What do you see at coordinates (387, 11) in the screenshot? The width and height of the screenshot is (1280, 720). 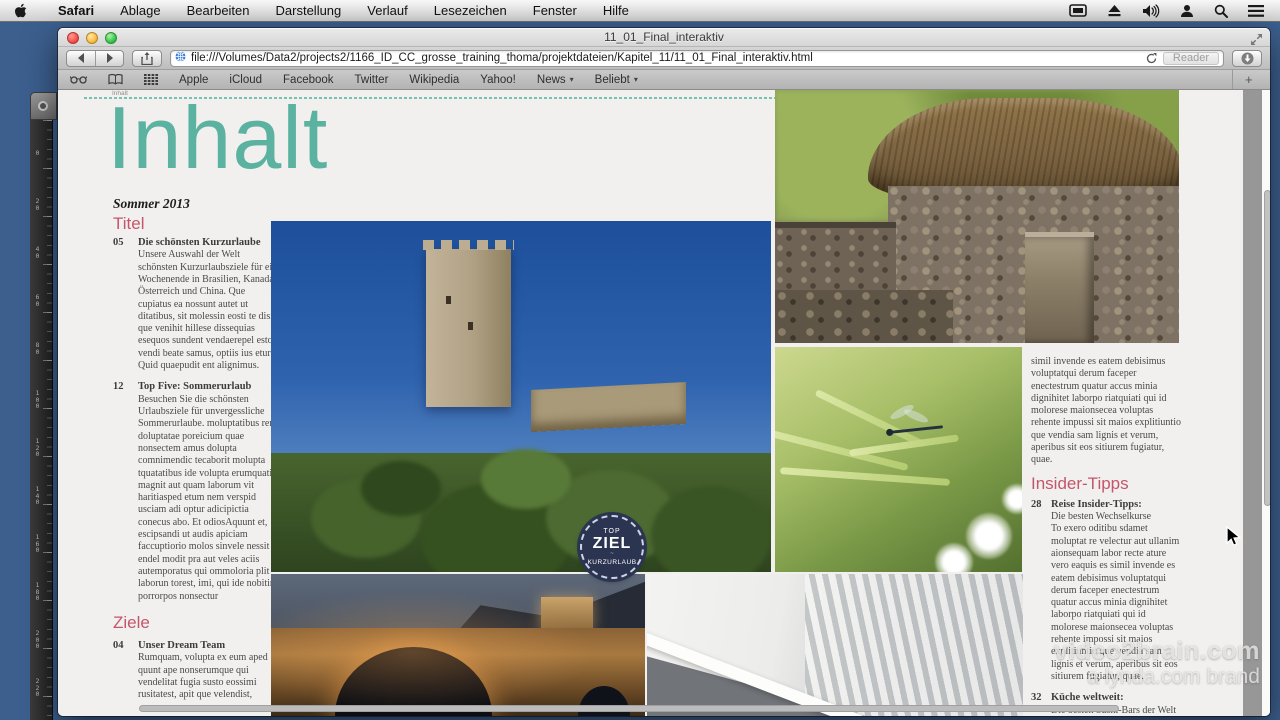 I see `menu-verlauf: Verlauf` at bounding box center [387, 11].